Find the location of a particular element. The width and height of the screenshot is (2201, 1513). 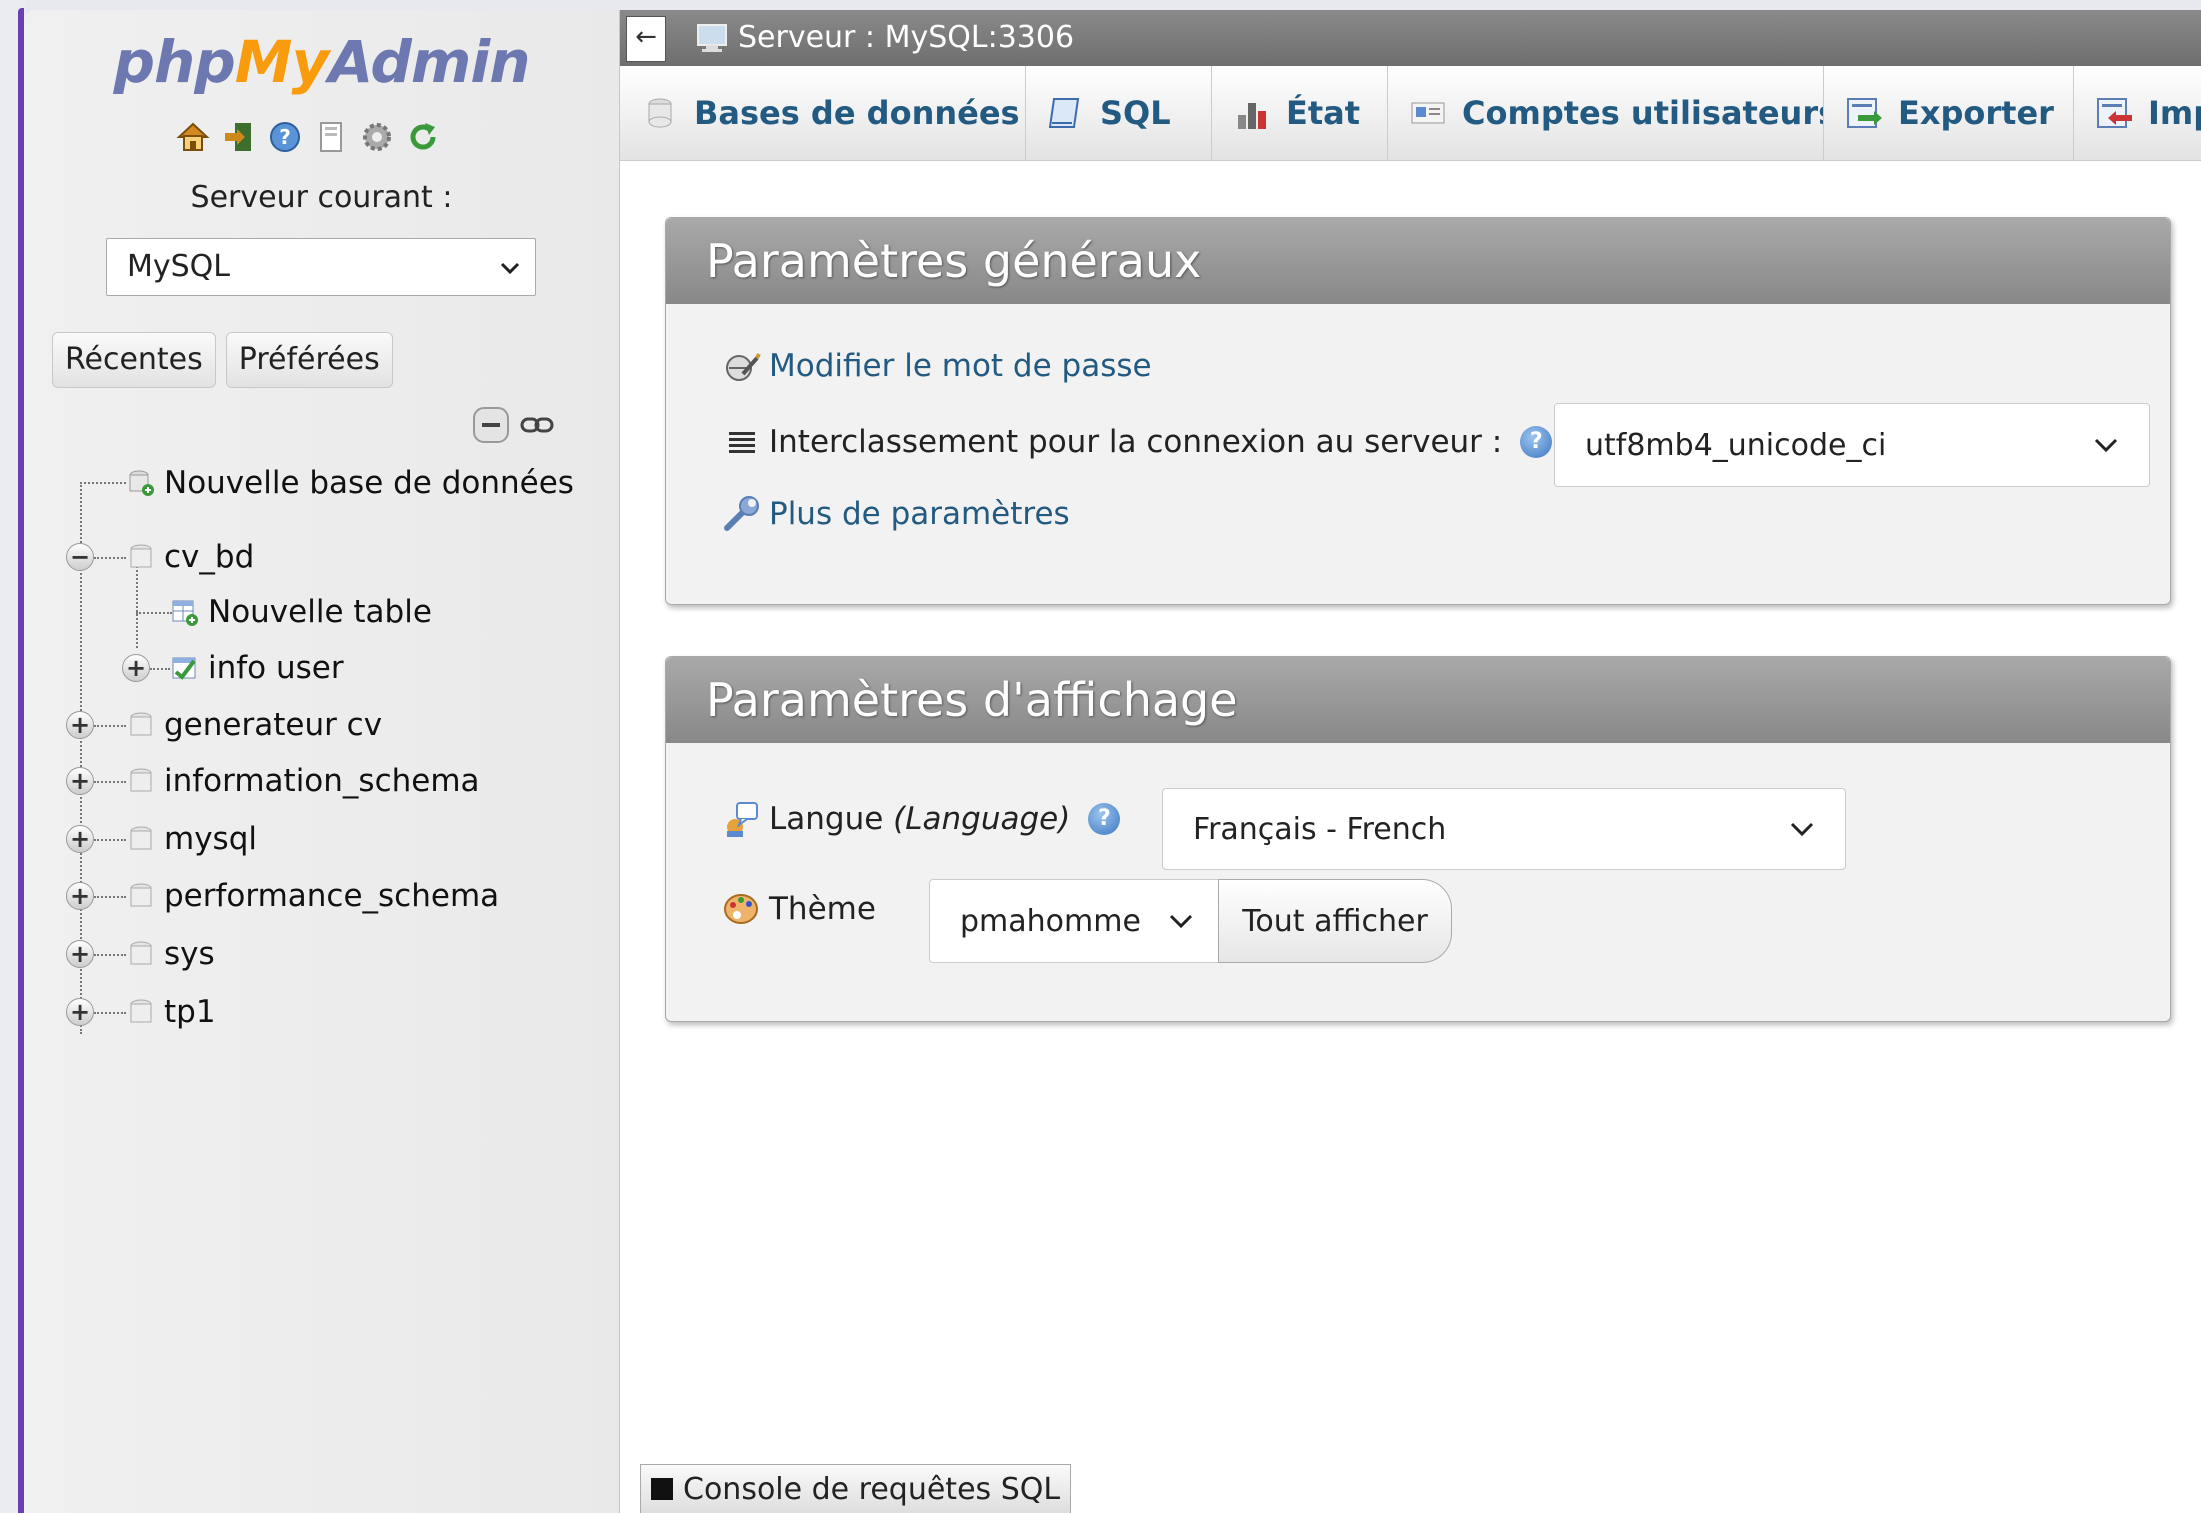

docs-icon is located at coordinates (331, 137).